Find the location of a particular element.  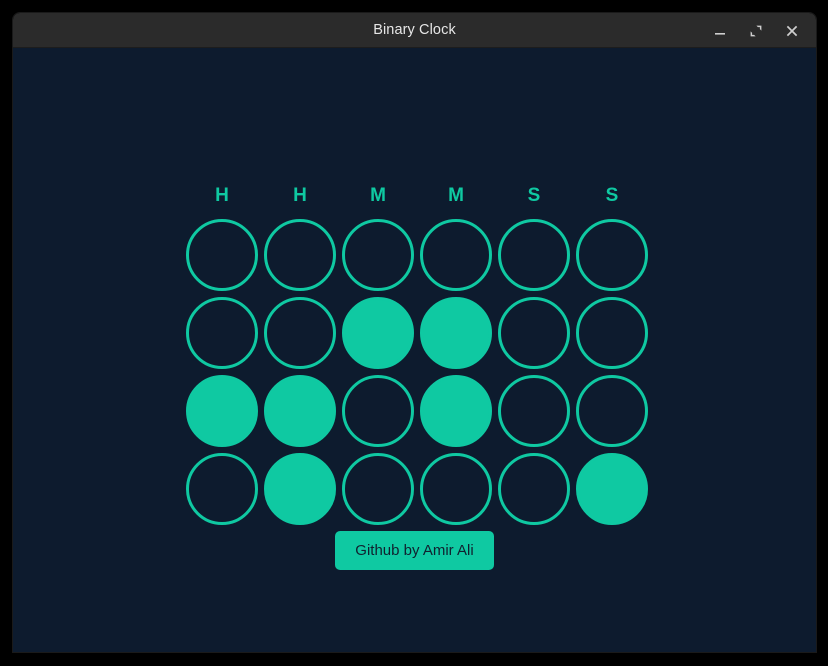

column-header-s2: S is located at coordinates (612, 195).